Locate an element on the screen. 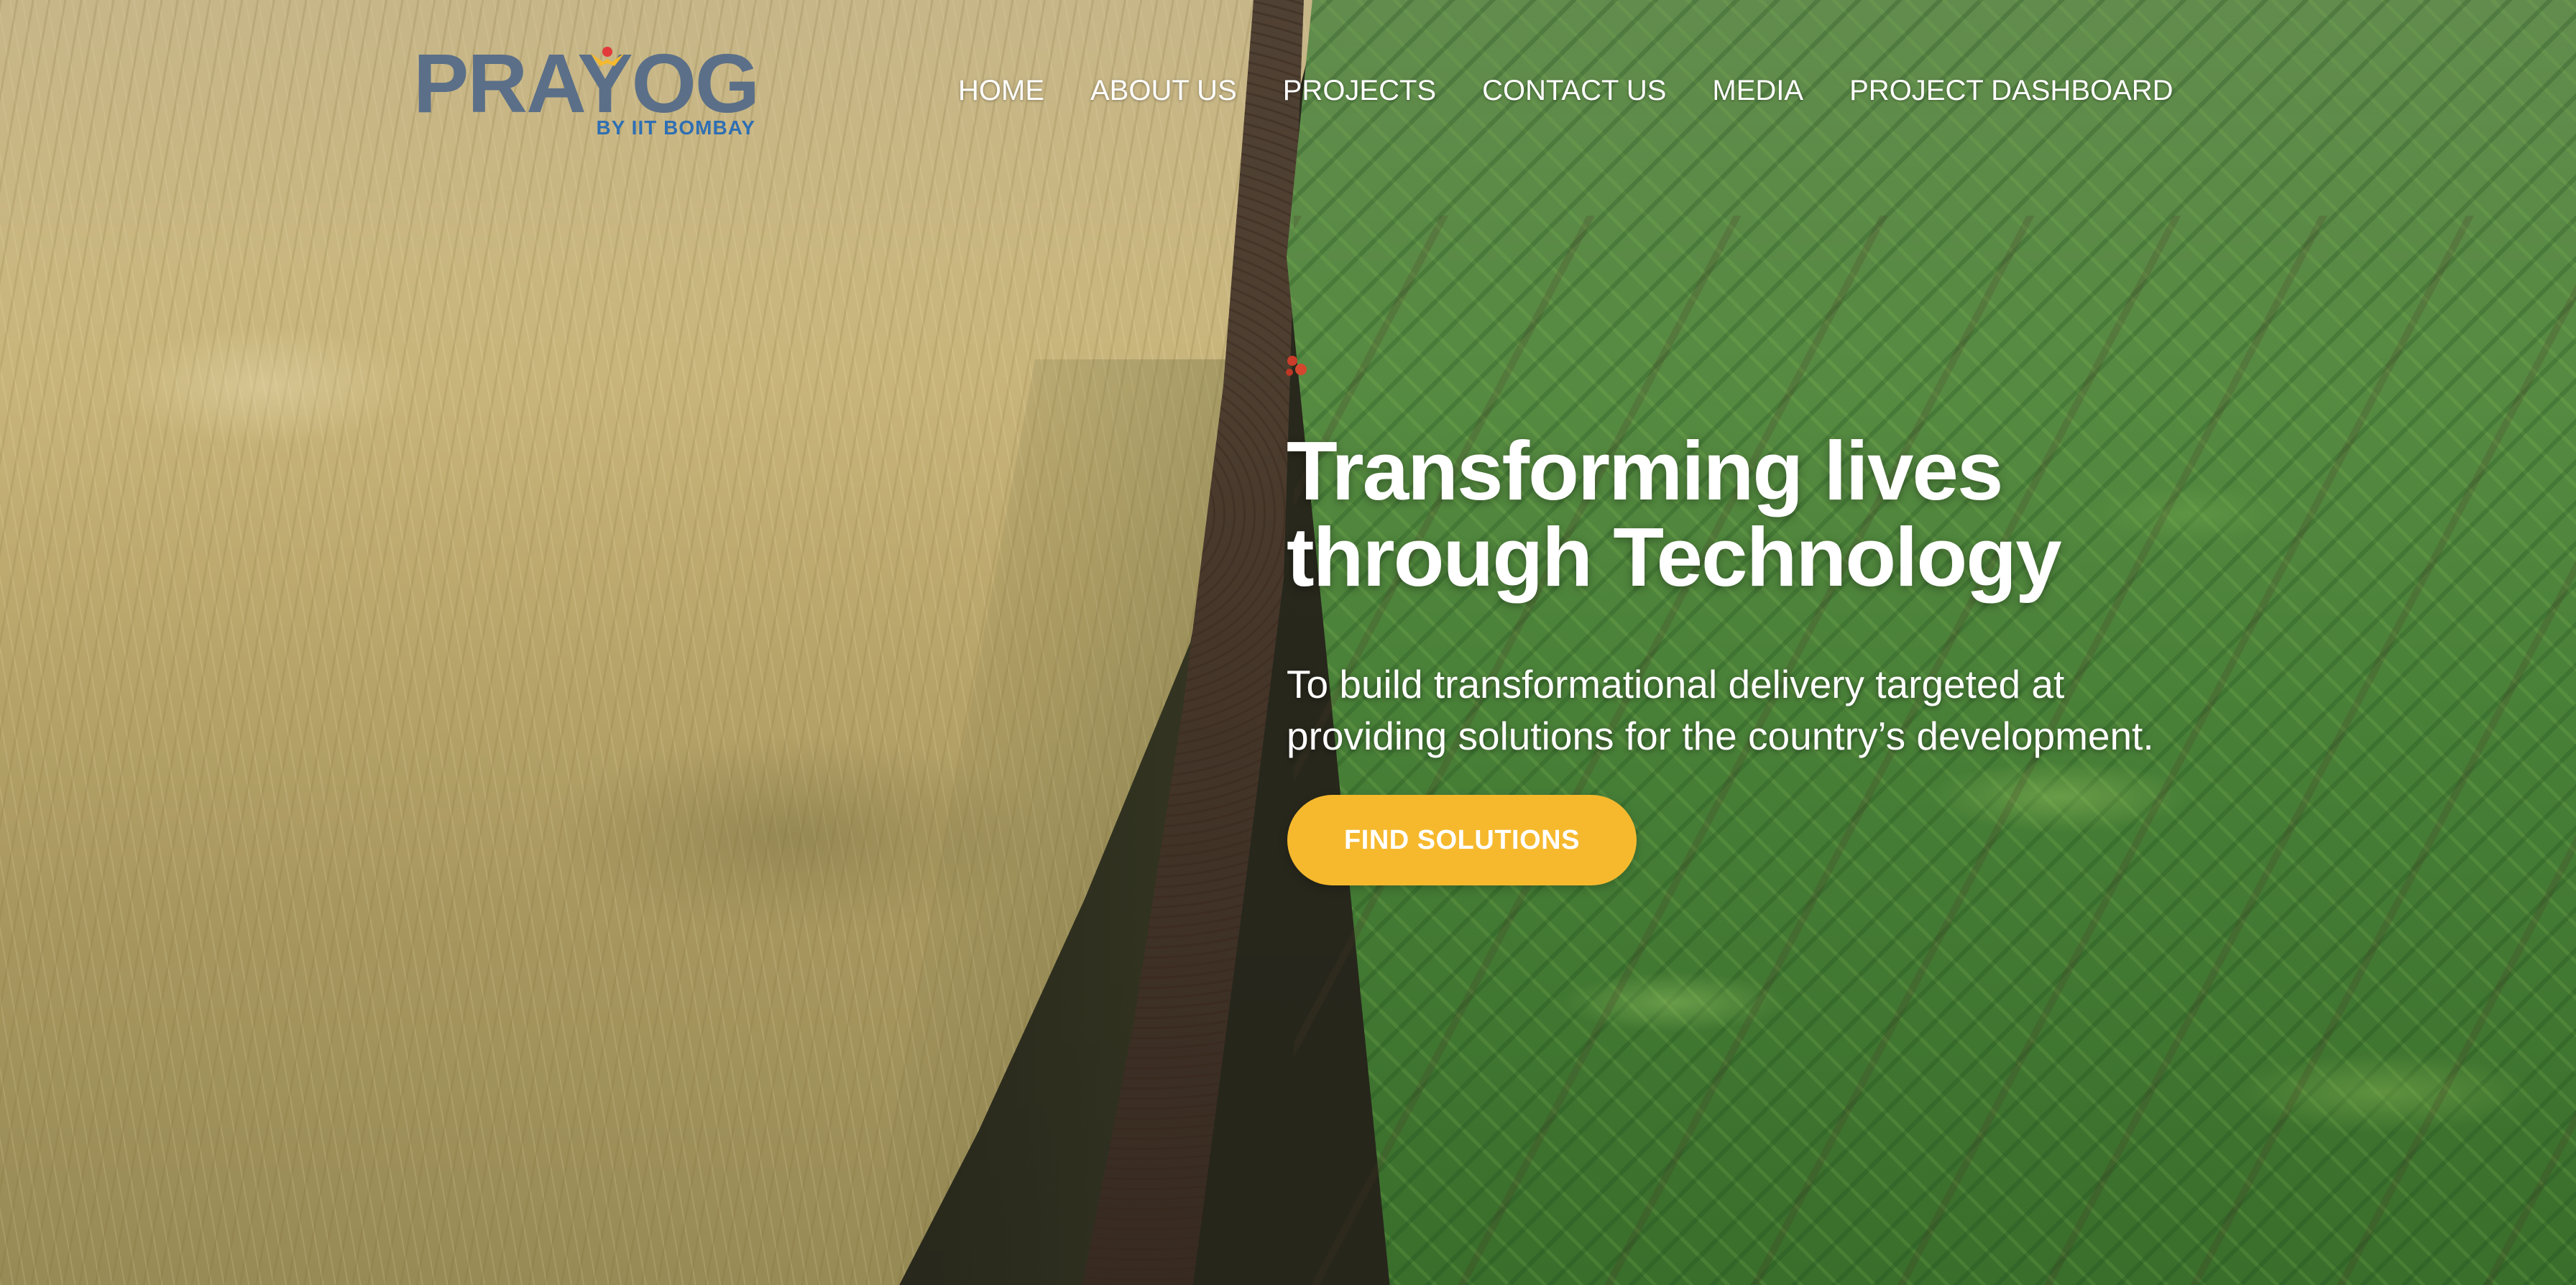 The width and height of the screenshot is (2576, 1285). logo-person-icon is located at coordinates (607, 56).